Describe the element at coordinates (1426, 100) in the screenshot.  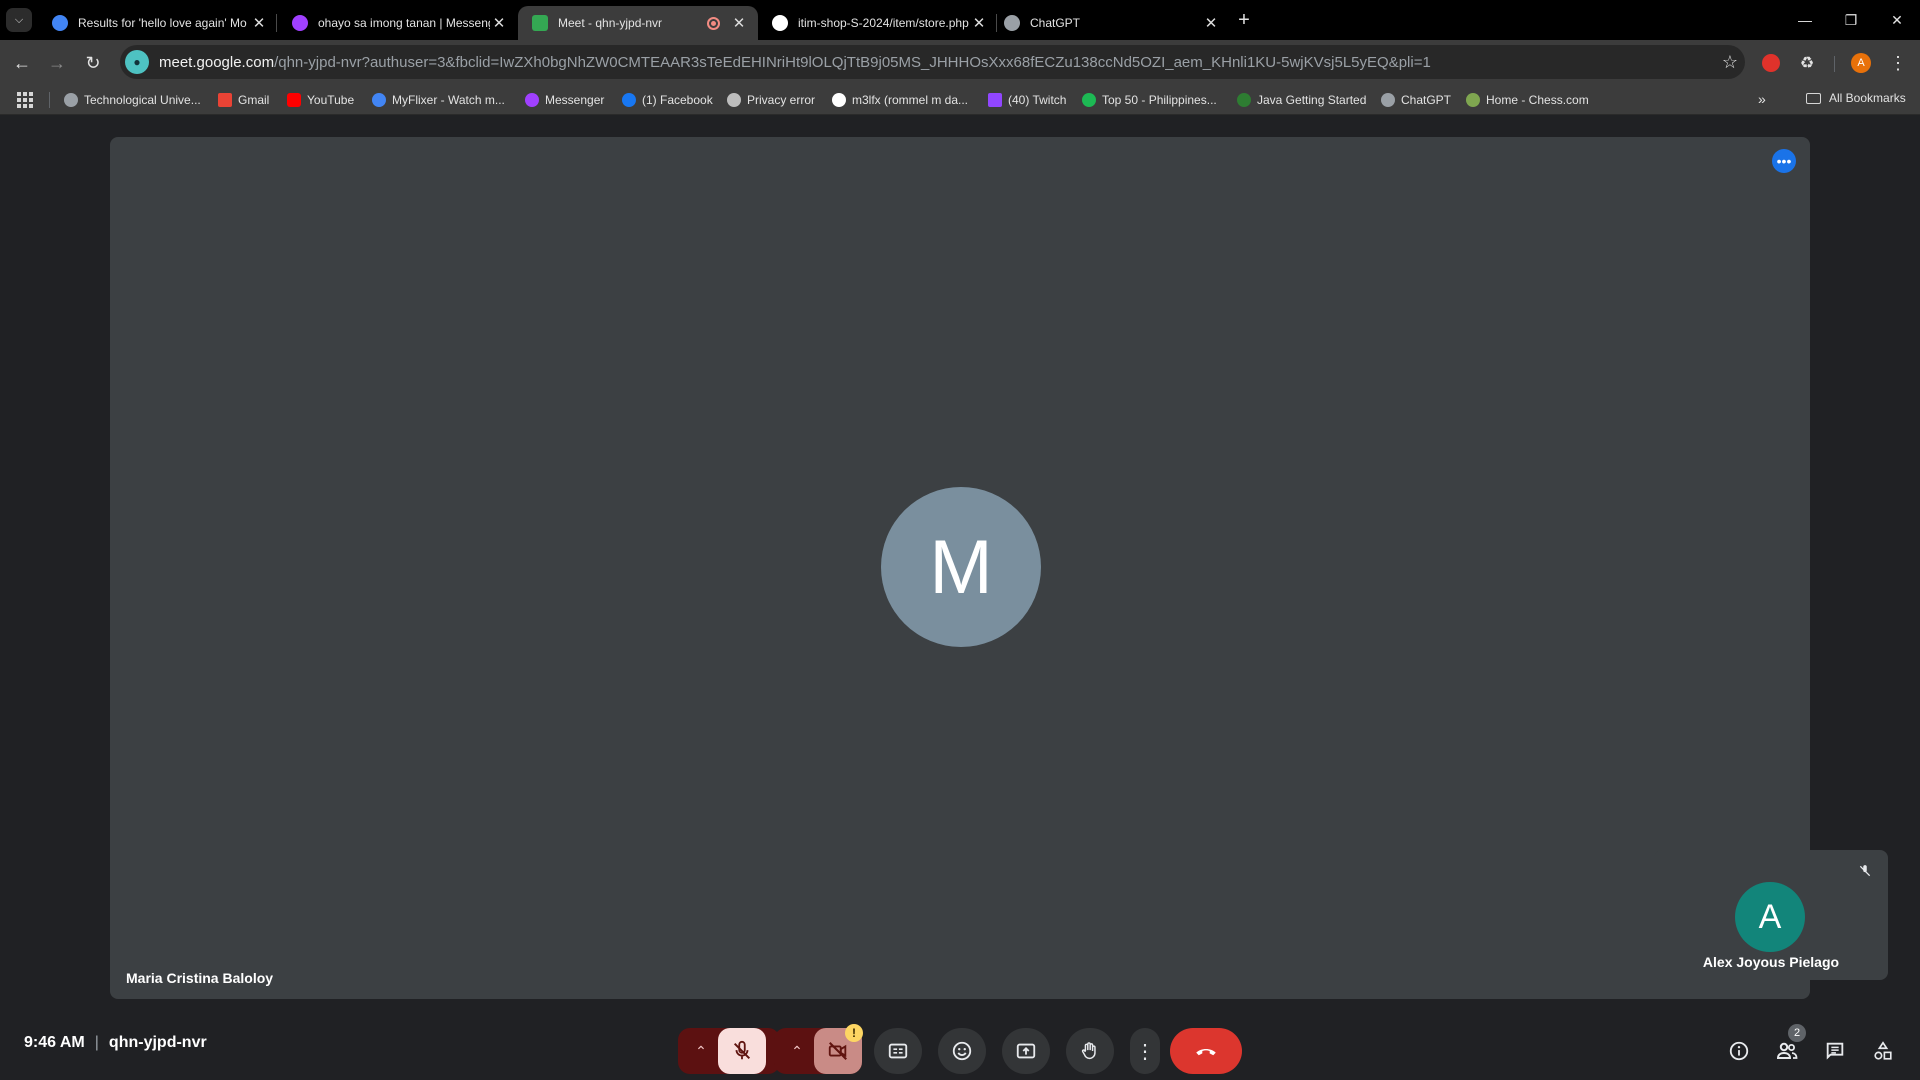
I see `bookmark-label: ChatGPT` at that location.